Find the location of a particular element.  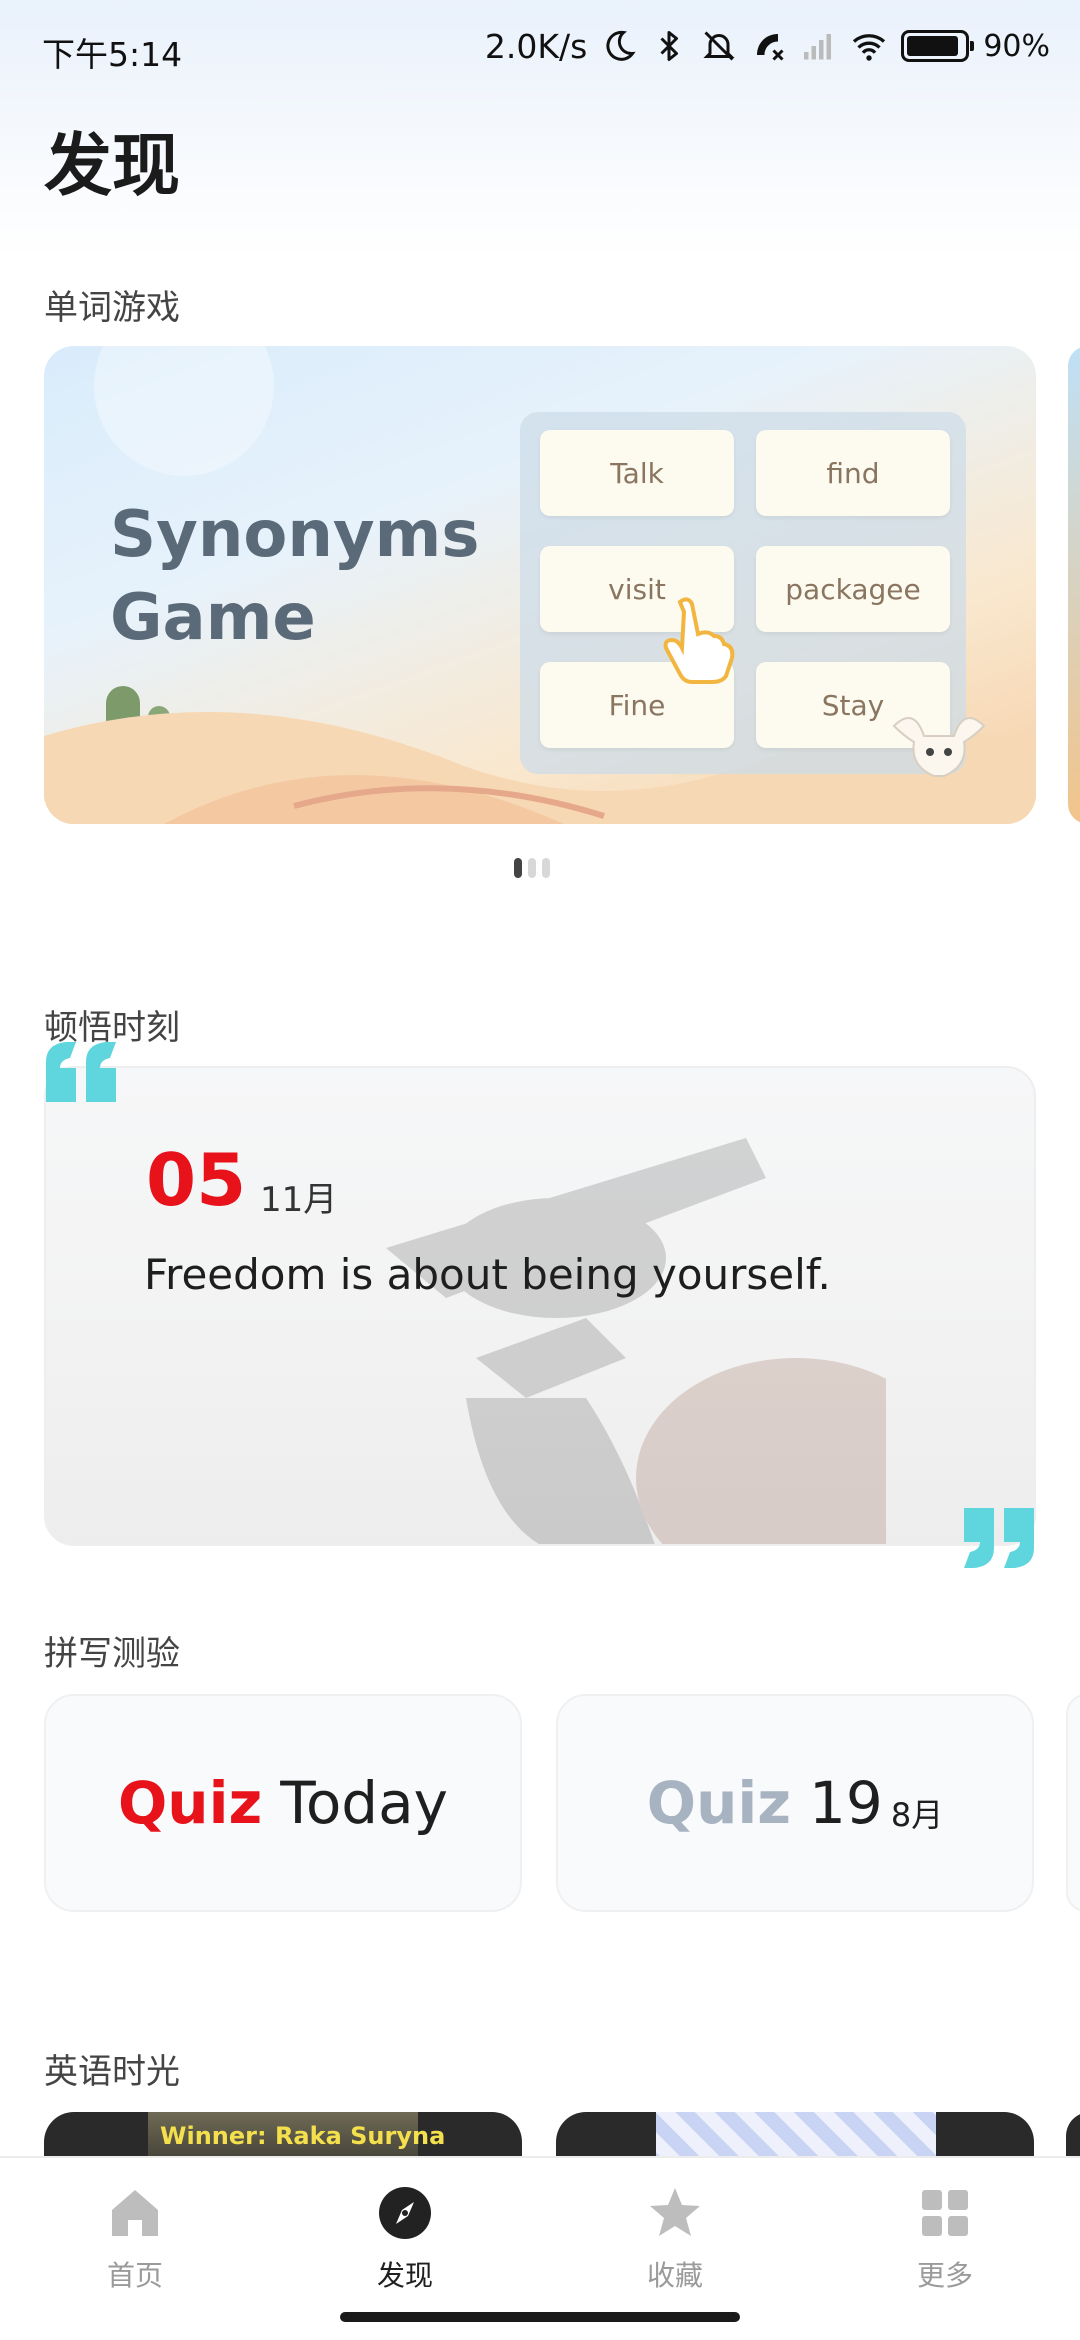

quote-day: 05 is located at coordinates (196, 1180).